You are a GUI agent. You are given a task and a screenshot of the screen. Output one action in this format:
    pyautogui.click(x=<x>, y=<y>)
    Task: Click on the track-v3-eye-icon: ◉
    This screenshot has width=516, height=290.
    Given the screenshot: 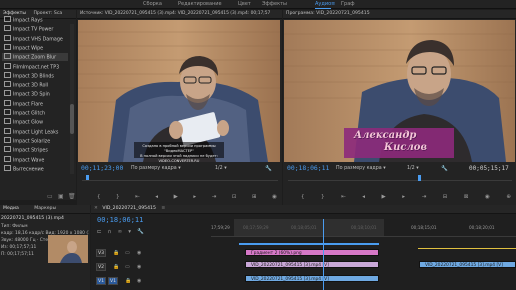 What is the action you would take?
    pyautogui.click(x=139, y=253)
    